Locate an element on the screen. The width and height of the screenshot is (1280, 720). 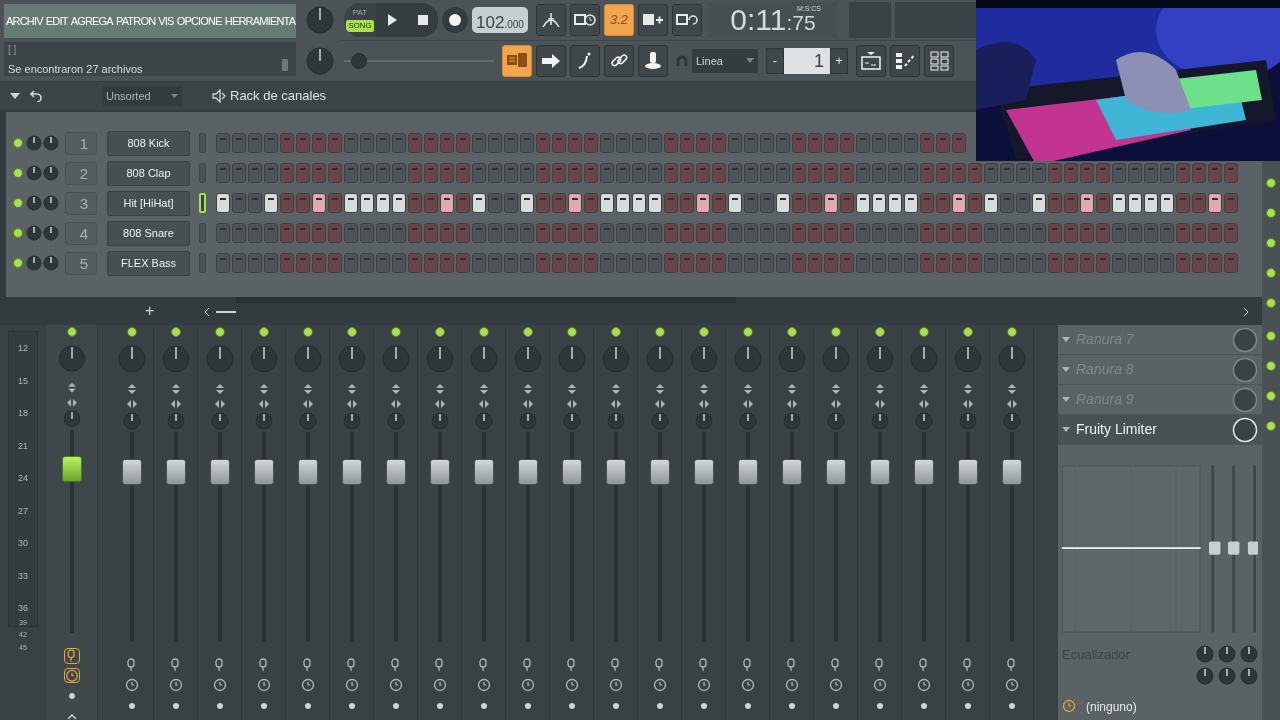
channel-mute-led is located at coordinates (18, 263).